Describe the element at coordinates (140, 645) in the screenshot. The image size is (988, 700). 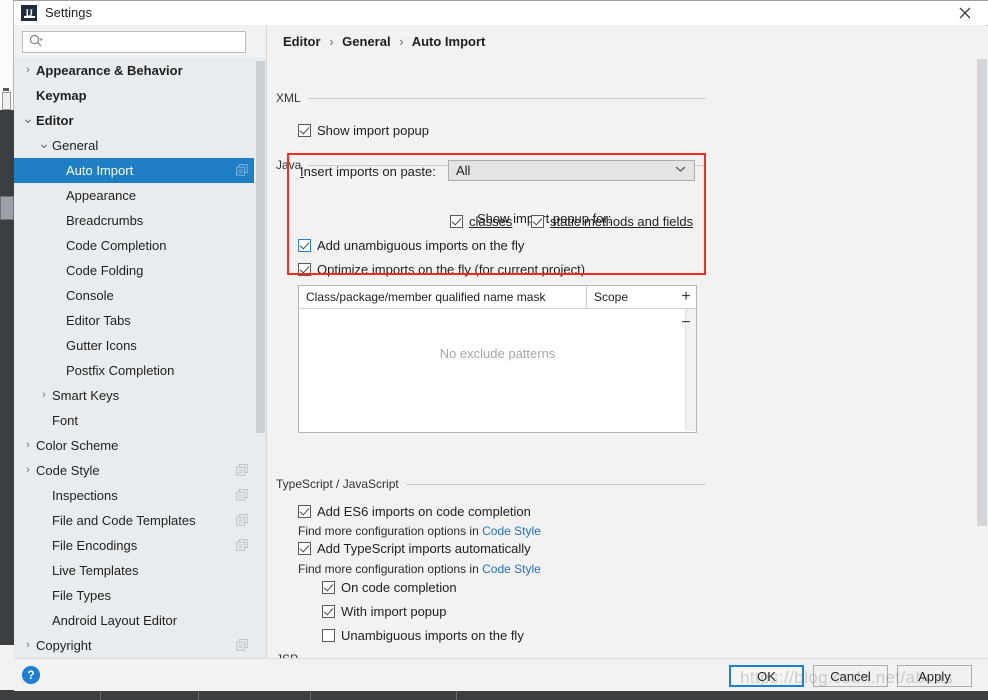
I see `sidebar-item-copyright: › Copyright` at that location.